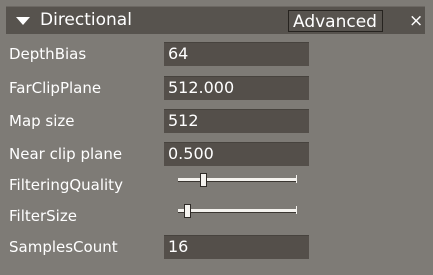  I want to click on filtering-quality-label: FilteringQuality, so click(66, 185).